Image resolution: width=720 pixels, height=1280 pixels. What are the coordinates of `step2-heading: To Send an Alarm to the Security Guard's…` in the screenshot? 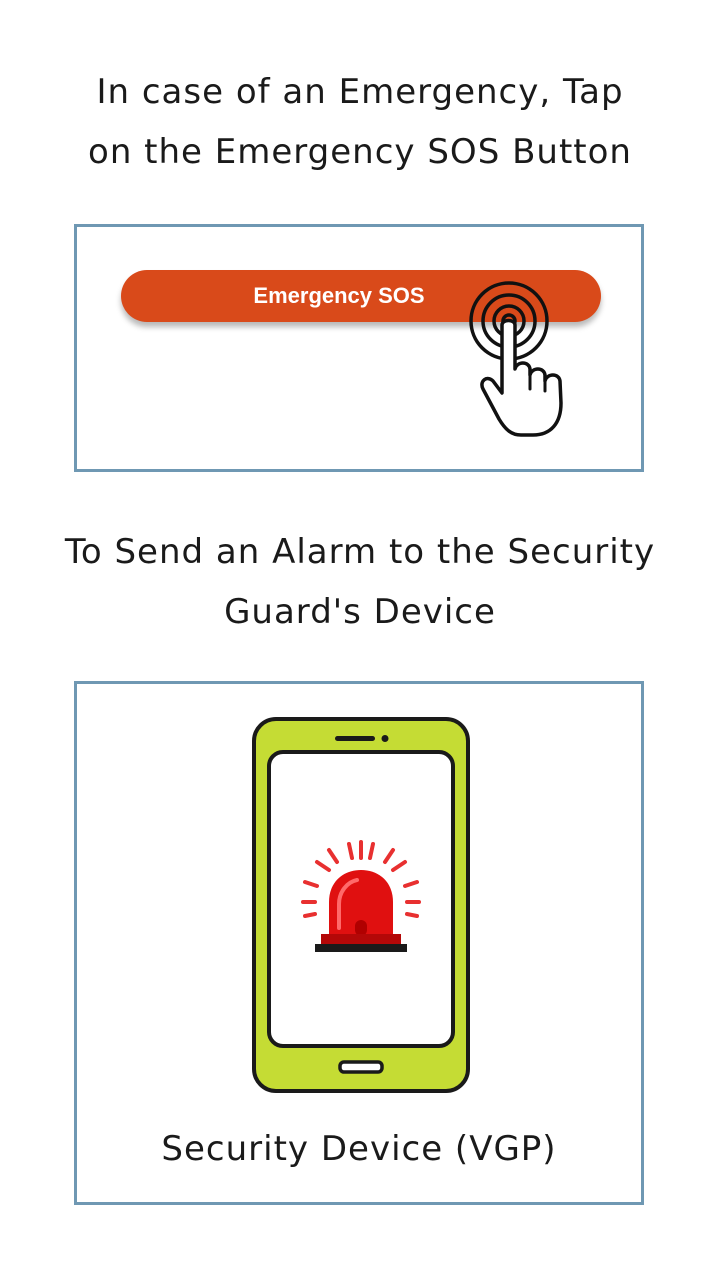 It's located at (360, 582).